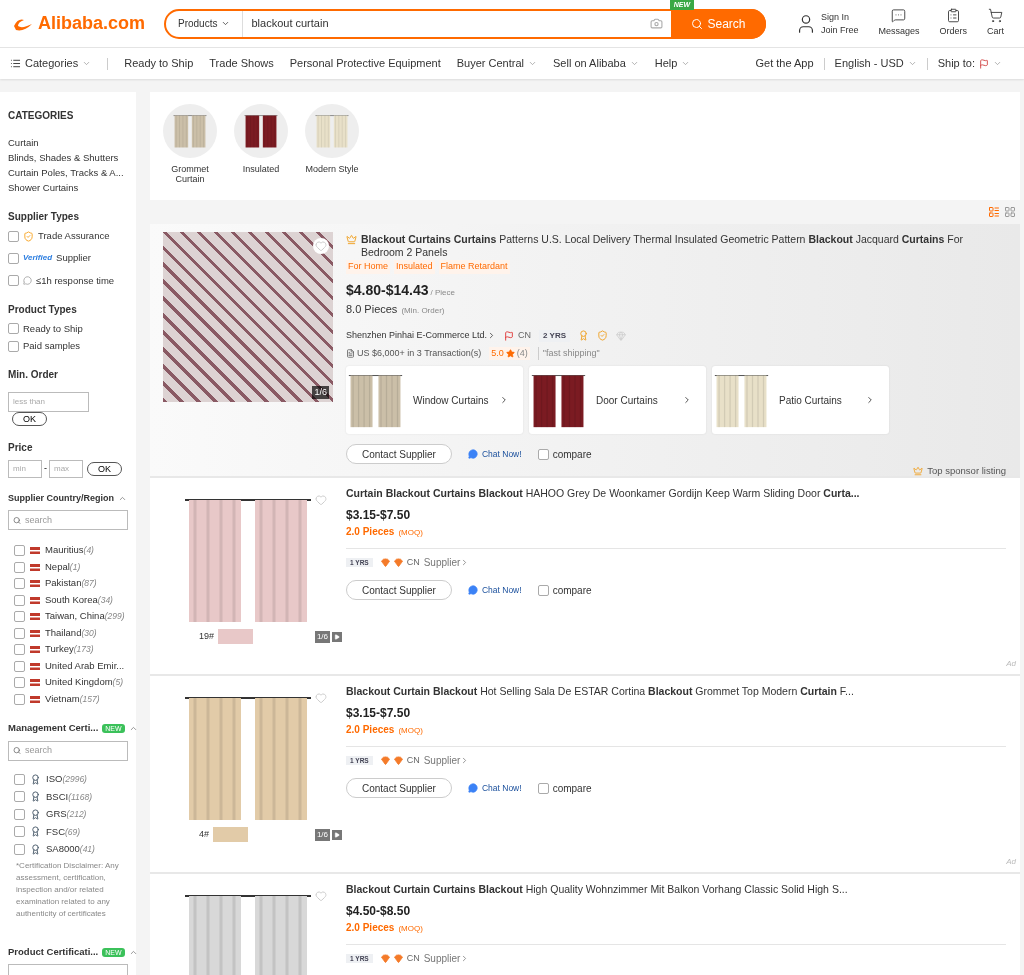 The width and height of the screenshot is (1024, 975). I want to click on filter-label: Paid samples, so click(52, 346).